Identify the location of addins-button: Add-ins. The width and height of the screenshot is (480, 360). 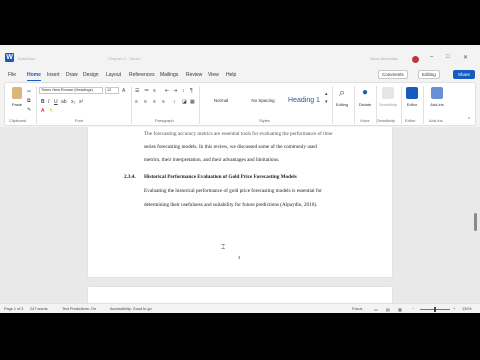
(437, 97).